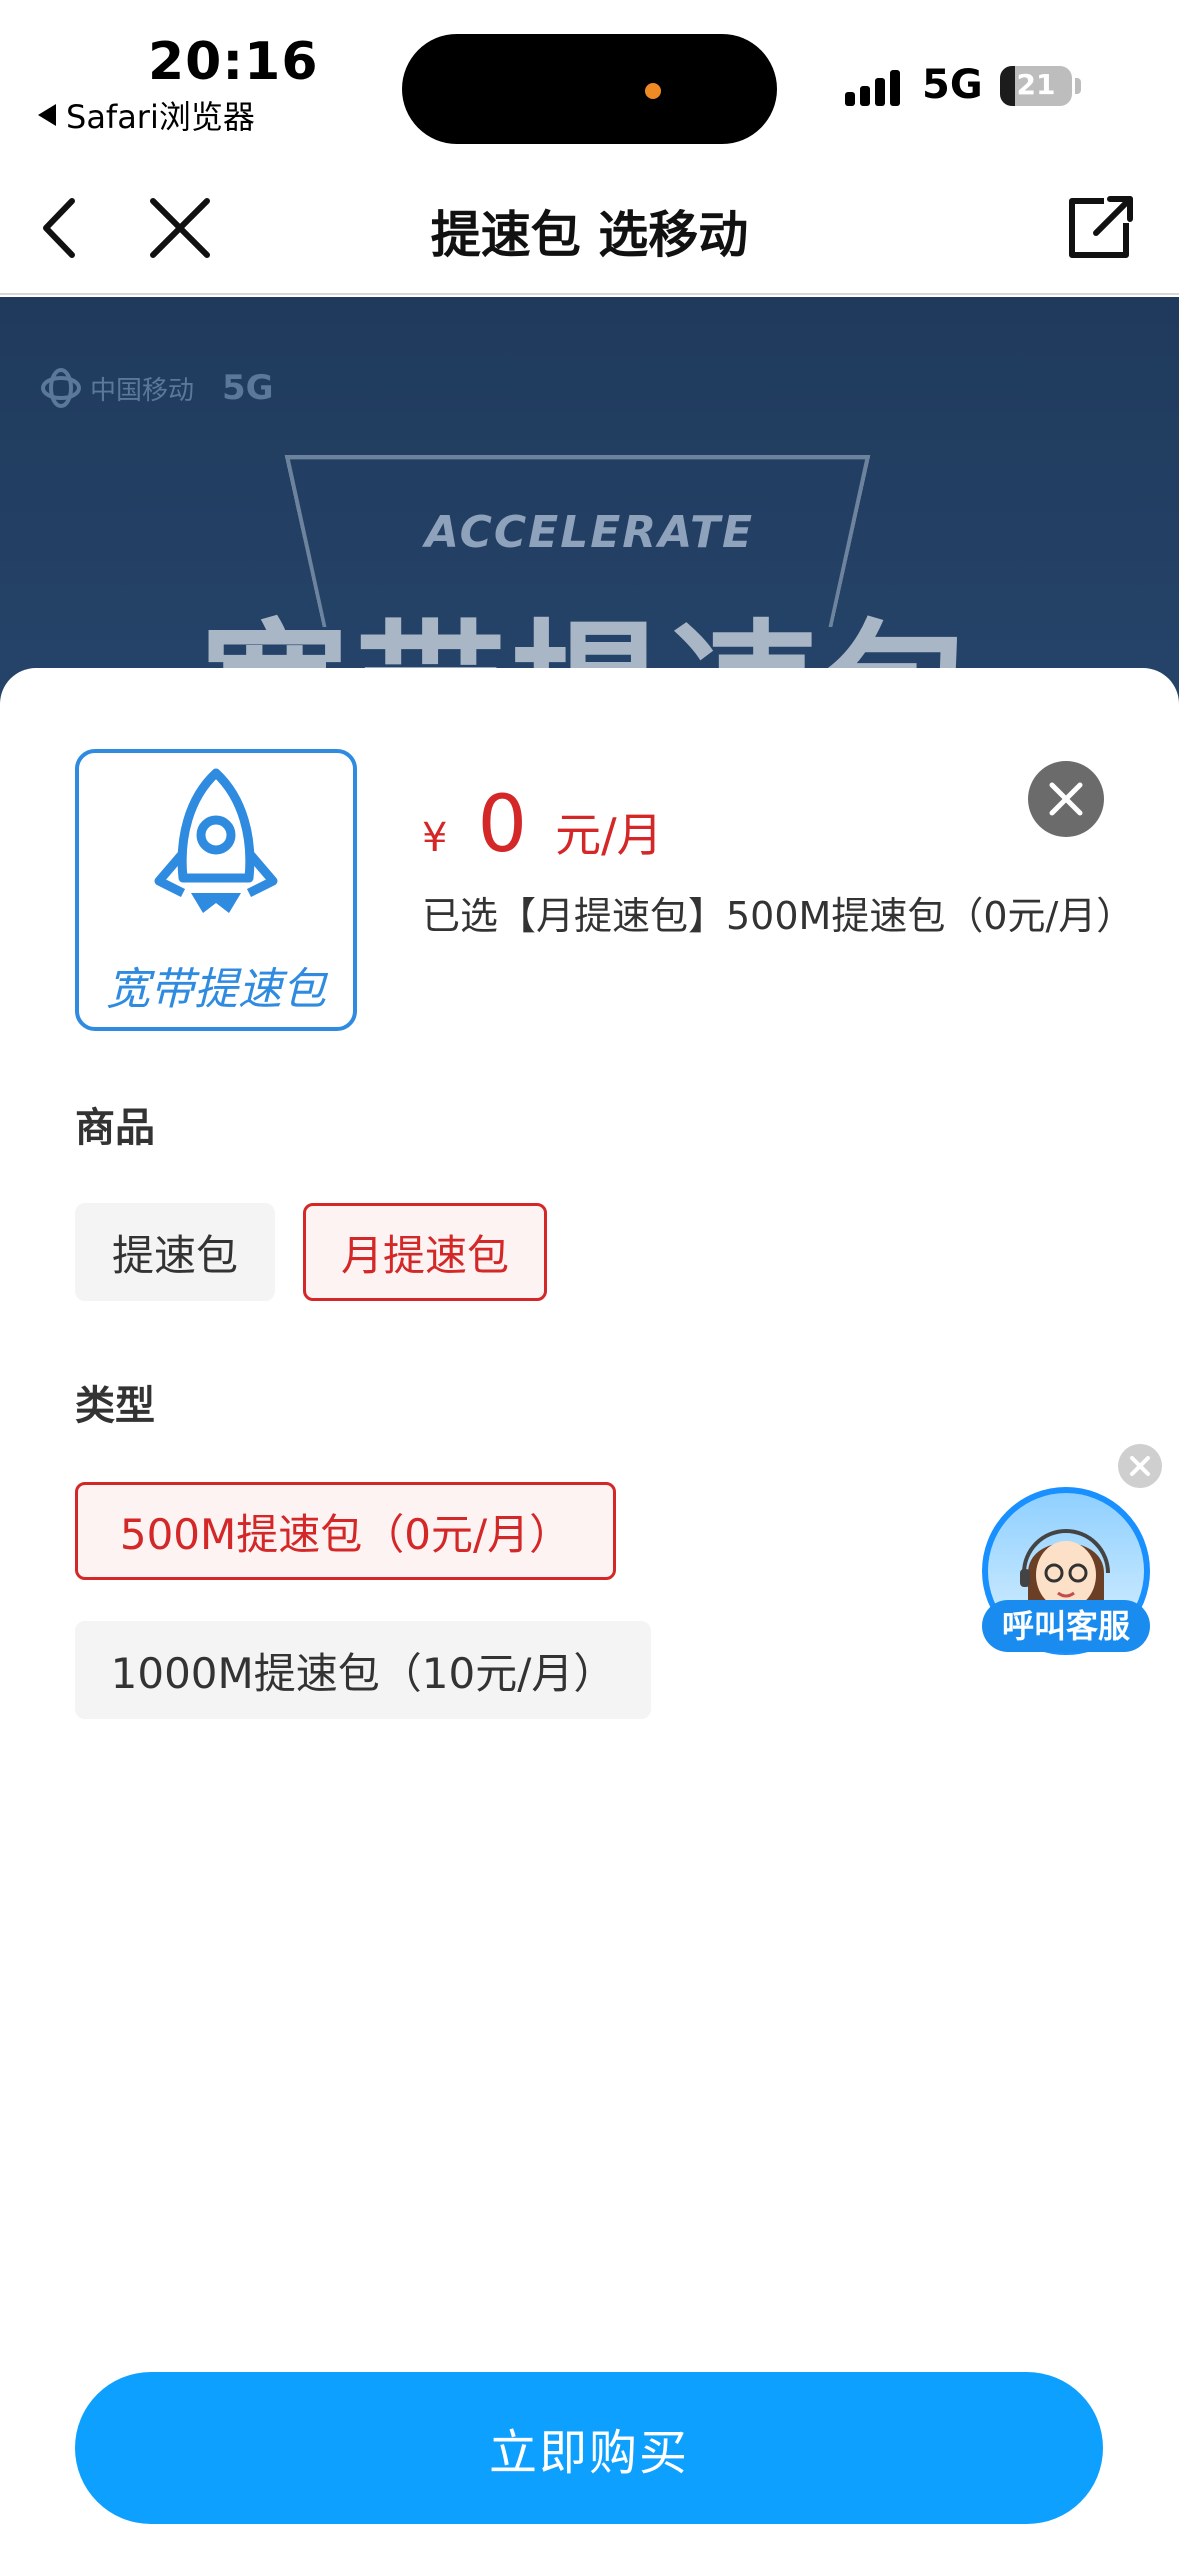 The image size is (1179, 2556). Describe the element at coordinates (248, 388) in the screenshot. I see `logo-5g-badge: 5G` at that location.